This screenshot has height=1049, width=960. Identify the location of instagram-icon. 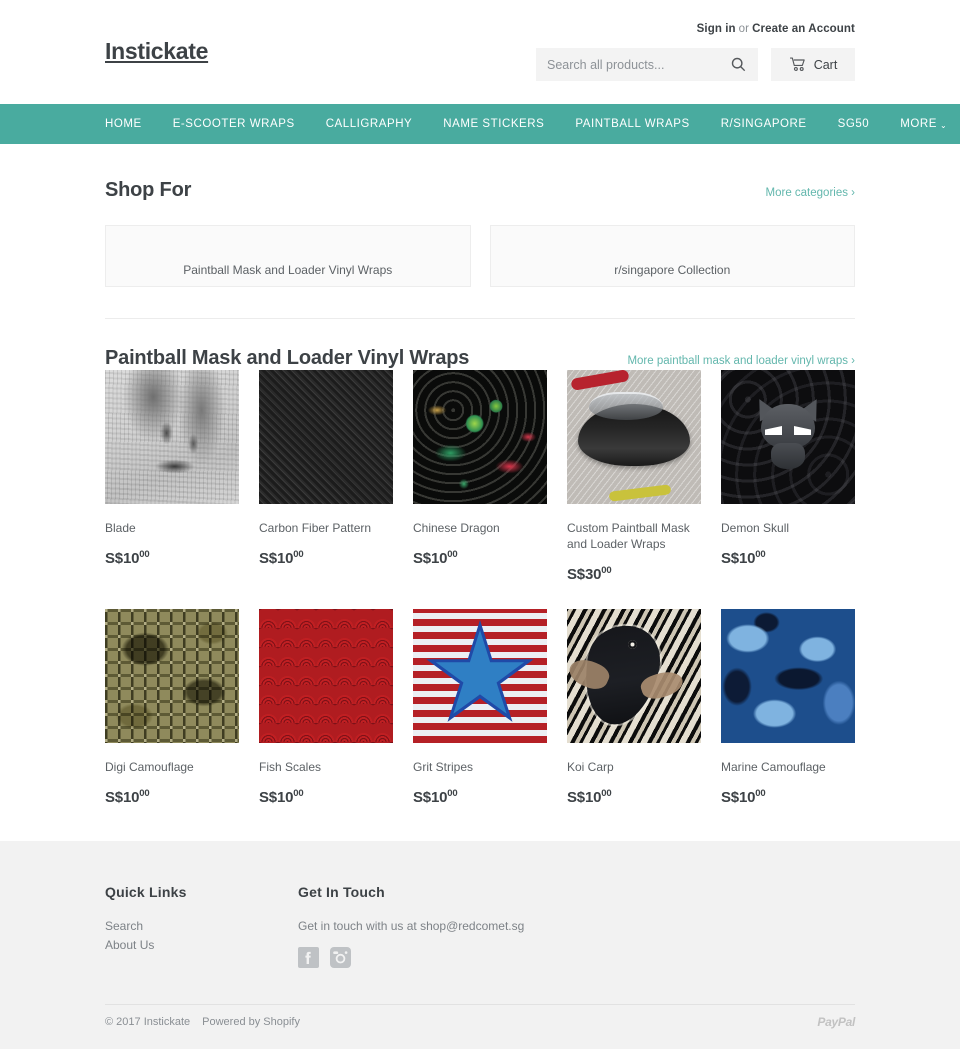
(340, 957).